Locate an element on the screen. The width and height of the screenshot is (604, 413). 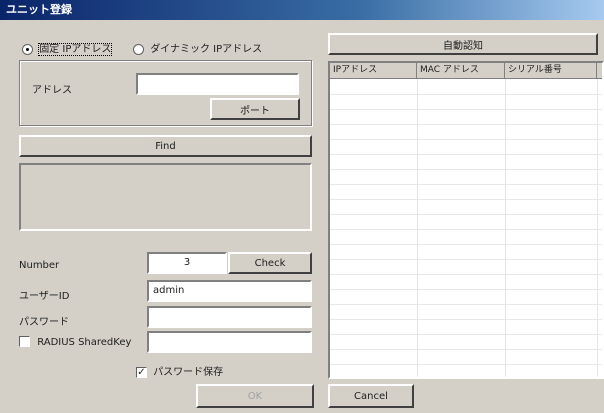
ok-button: OK is located at coordinates (255, 396).